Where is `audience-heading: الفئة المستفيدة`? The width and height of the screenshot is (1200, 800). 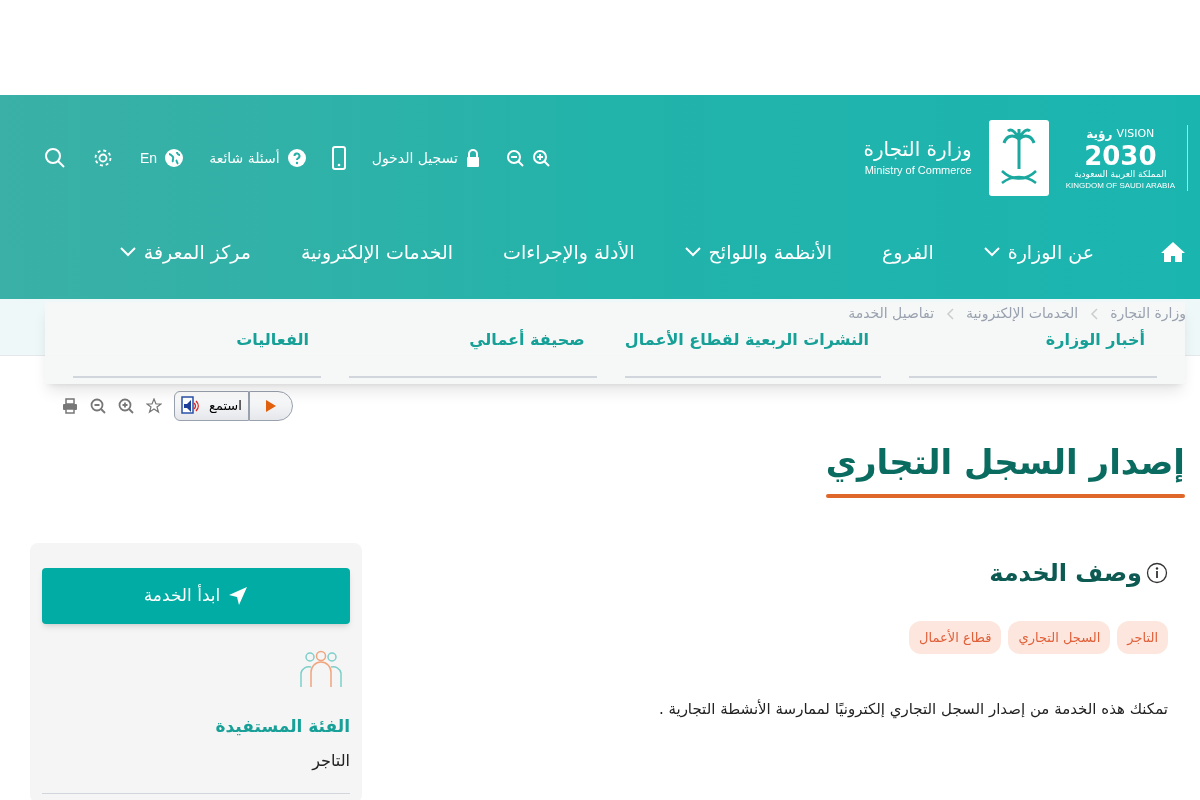 audience-heading: الفئة المستفيدة is located at coordinates (282, 726).